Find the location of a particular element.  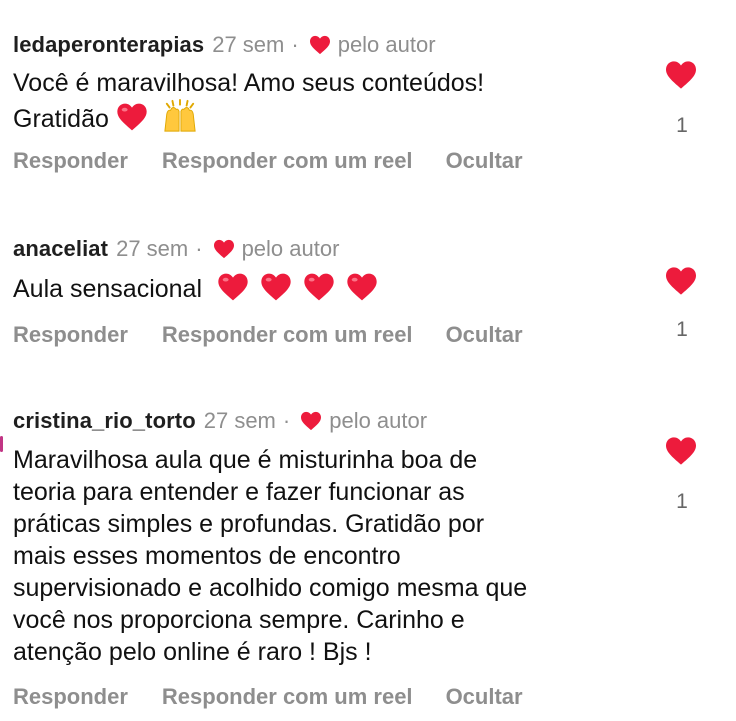

comment-username: ledaperonterapias is located at coordinates (108, 45).